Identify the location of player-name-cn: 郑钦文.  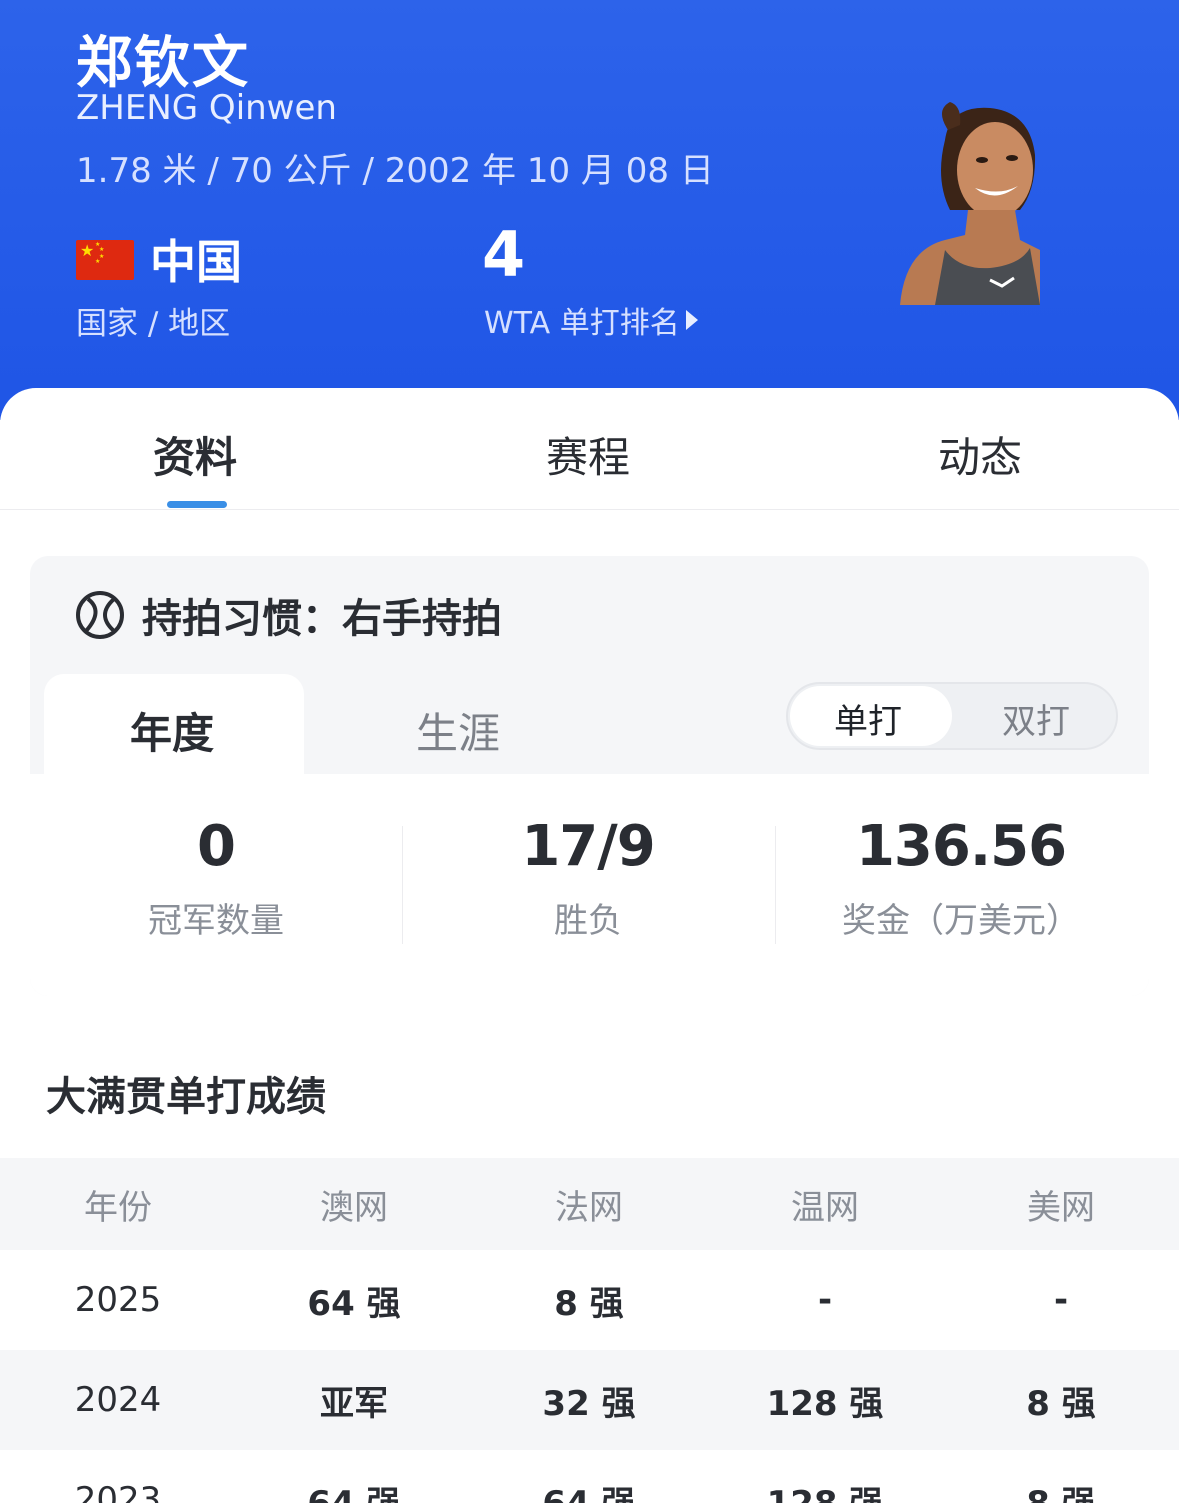
(163, 63).